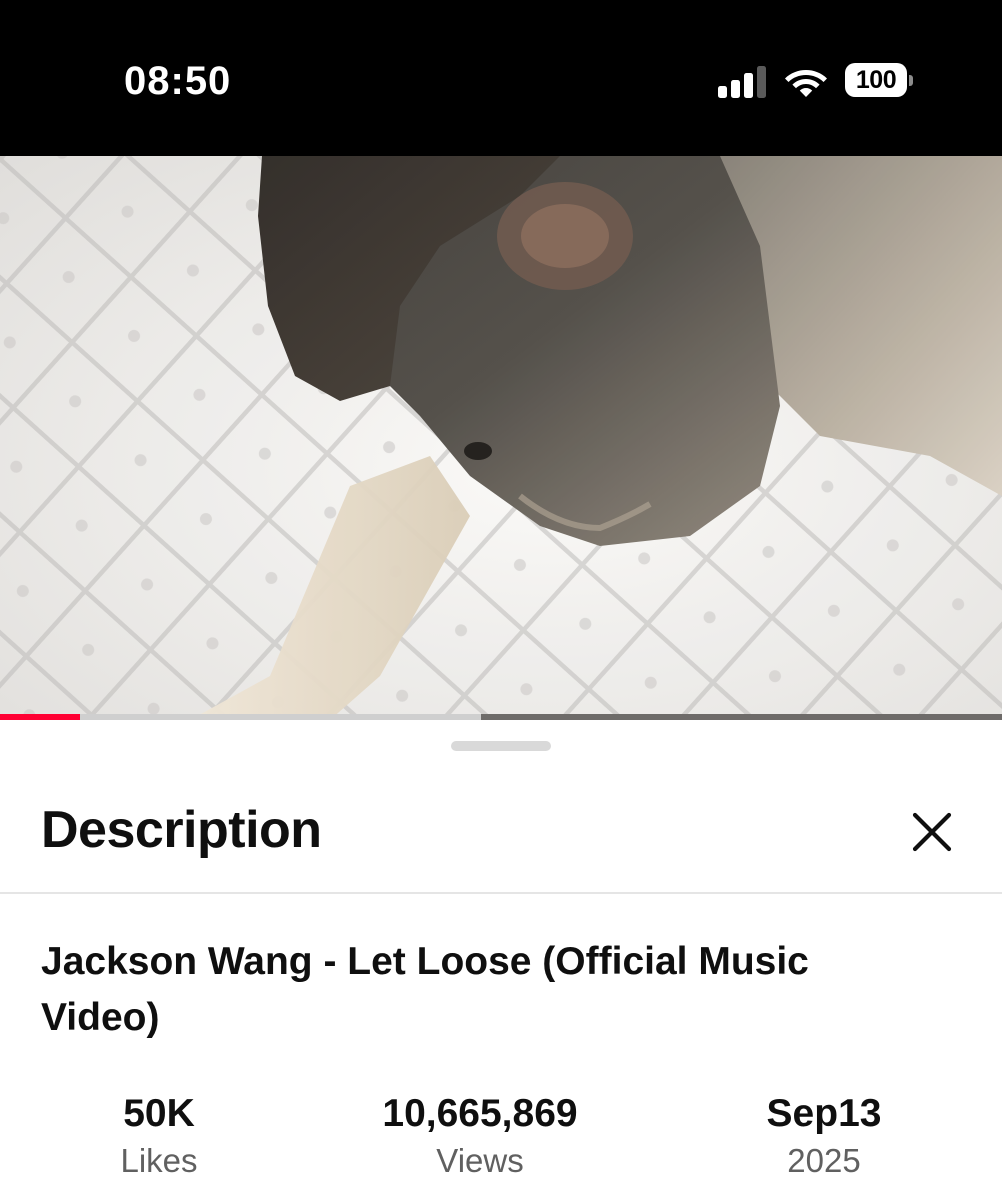 The height and width of the screenshot is (1200, 1002). What do you see at coordinates (806, 81) in the screenshot?
I see `wifi-icon` at bounding box center [806, 81].